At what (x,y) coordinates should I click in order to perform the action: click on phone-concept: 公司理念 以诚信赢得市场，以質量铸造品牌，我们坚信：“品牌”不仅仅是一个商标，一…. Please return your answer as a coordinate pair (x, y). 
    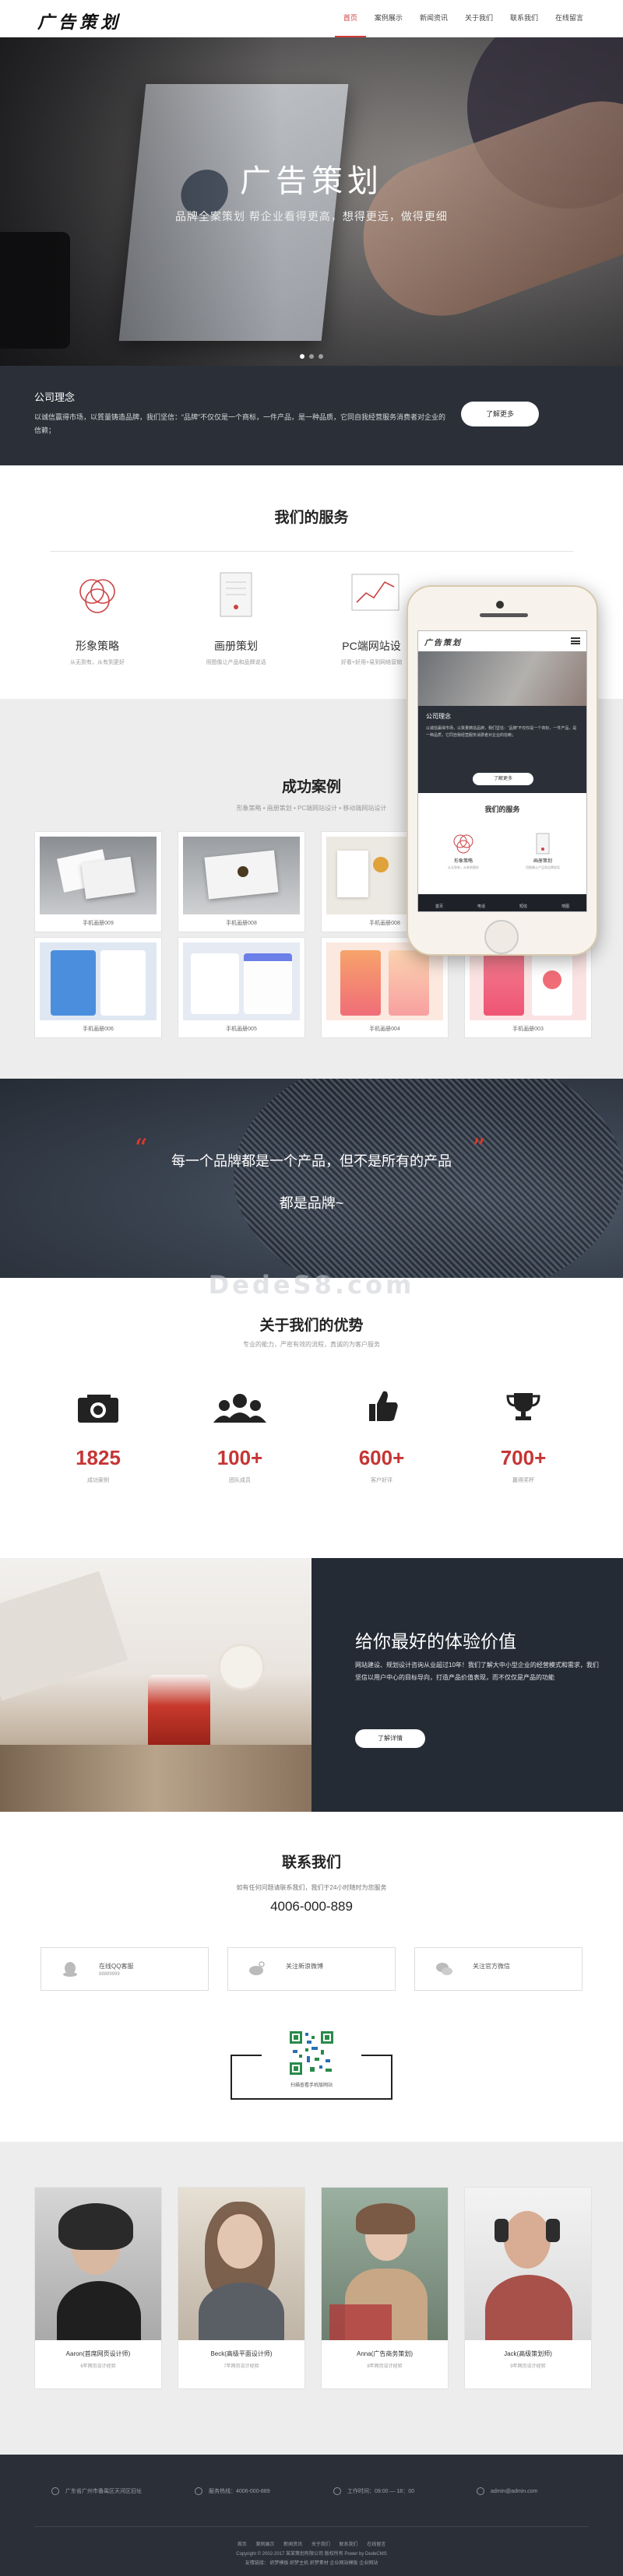
    Looking at the image, I should click on (502, 750).